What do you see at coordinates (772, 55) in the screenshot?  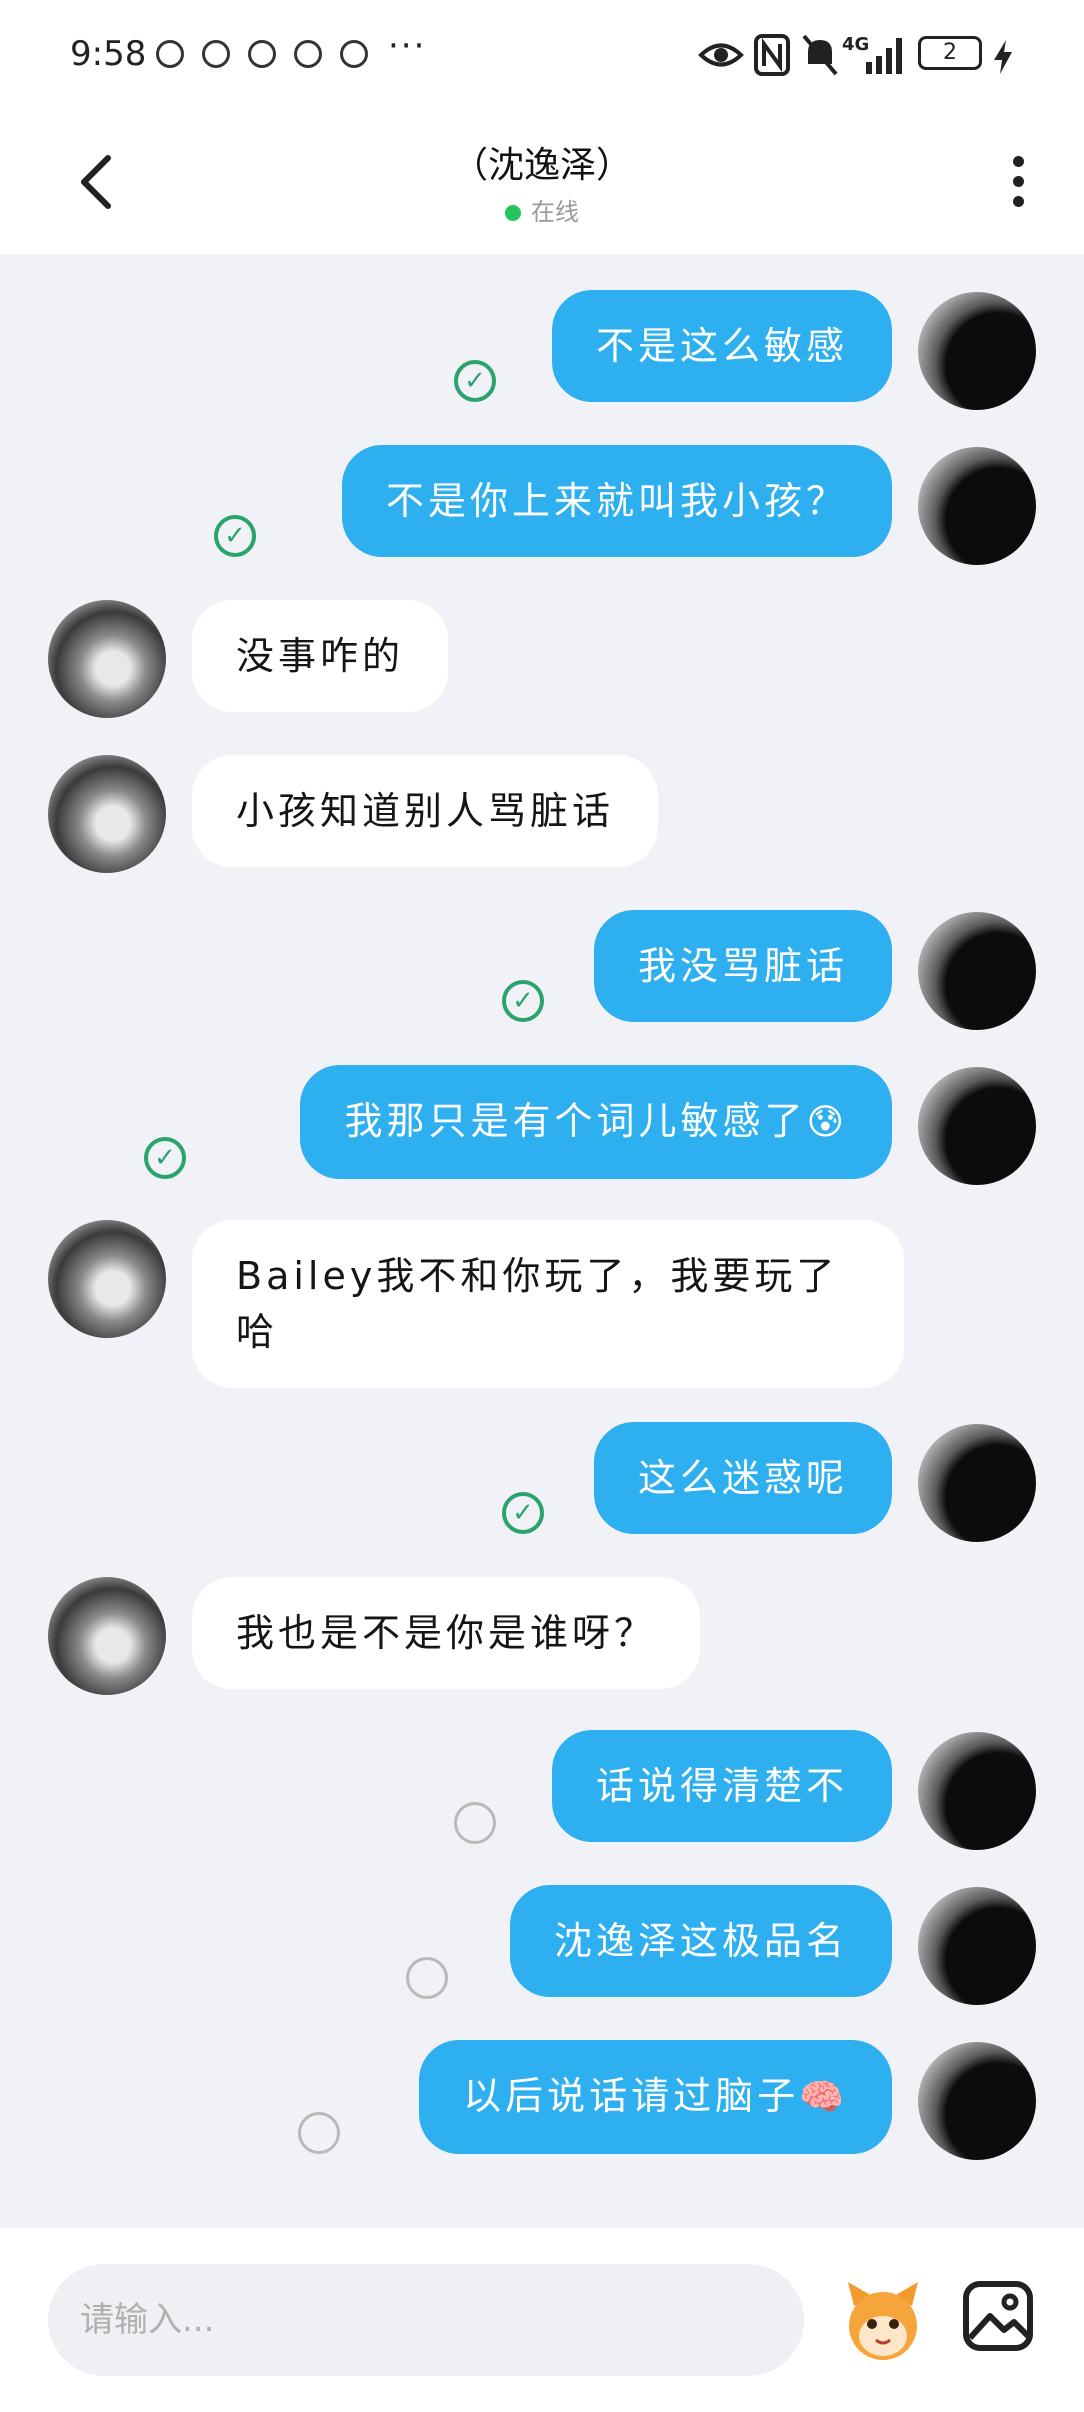 I see `nfc-icon` at bounding box center [772, 55].